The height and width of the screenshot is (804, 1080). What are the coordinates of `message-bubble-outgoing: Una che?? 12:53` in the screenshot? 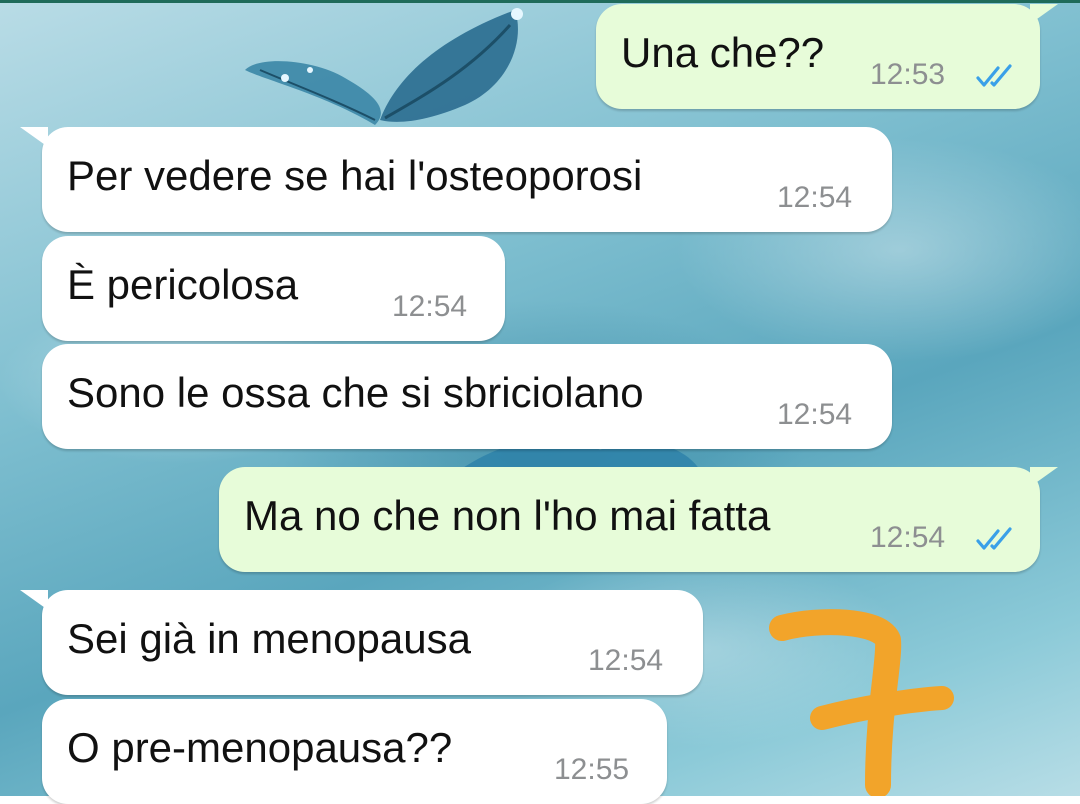 It's located at (818, 56).